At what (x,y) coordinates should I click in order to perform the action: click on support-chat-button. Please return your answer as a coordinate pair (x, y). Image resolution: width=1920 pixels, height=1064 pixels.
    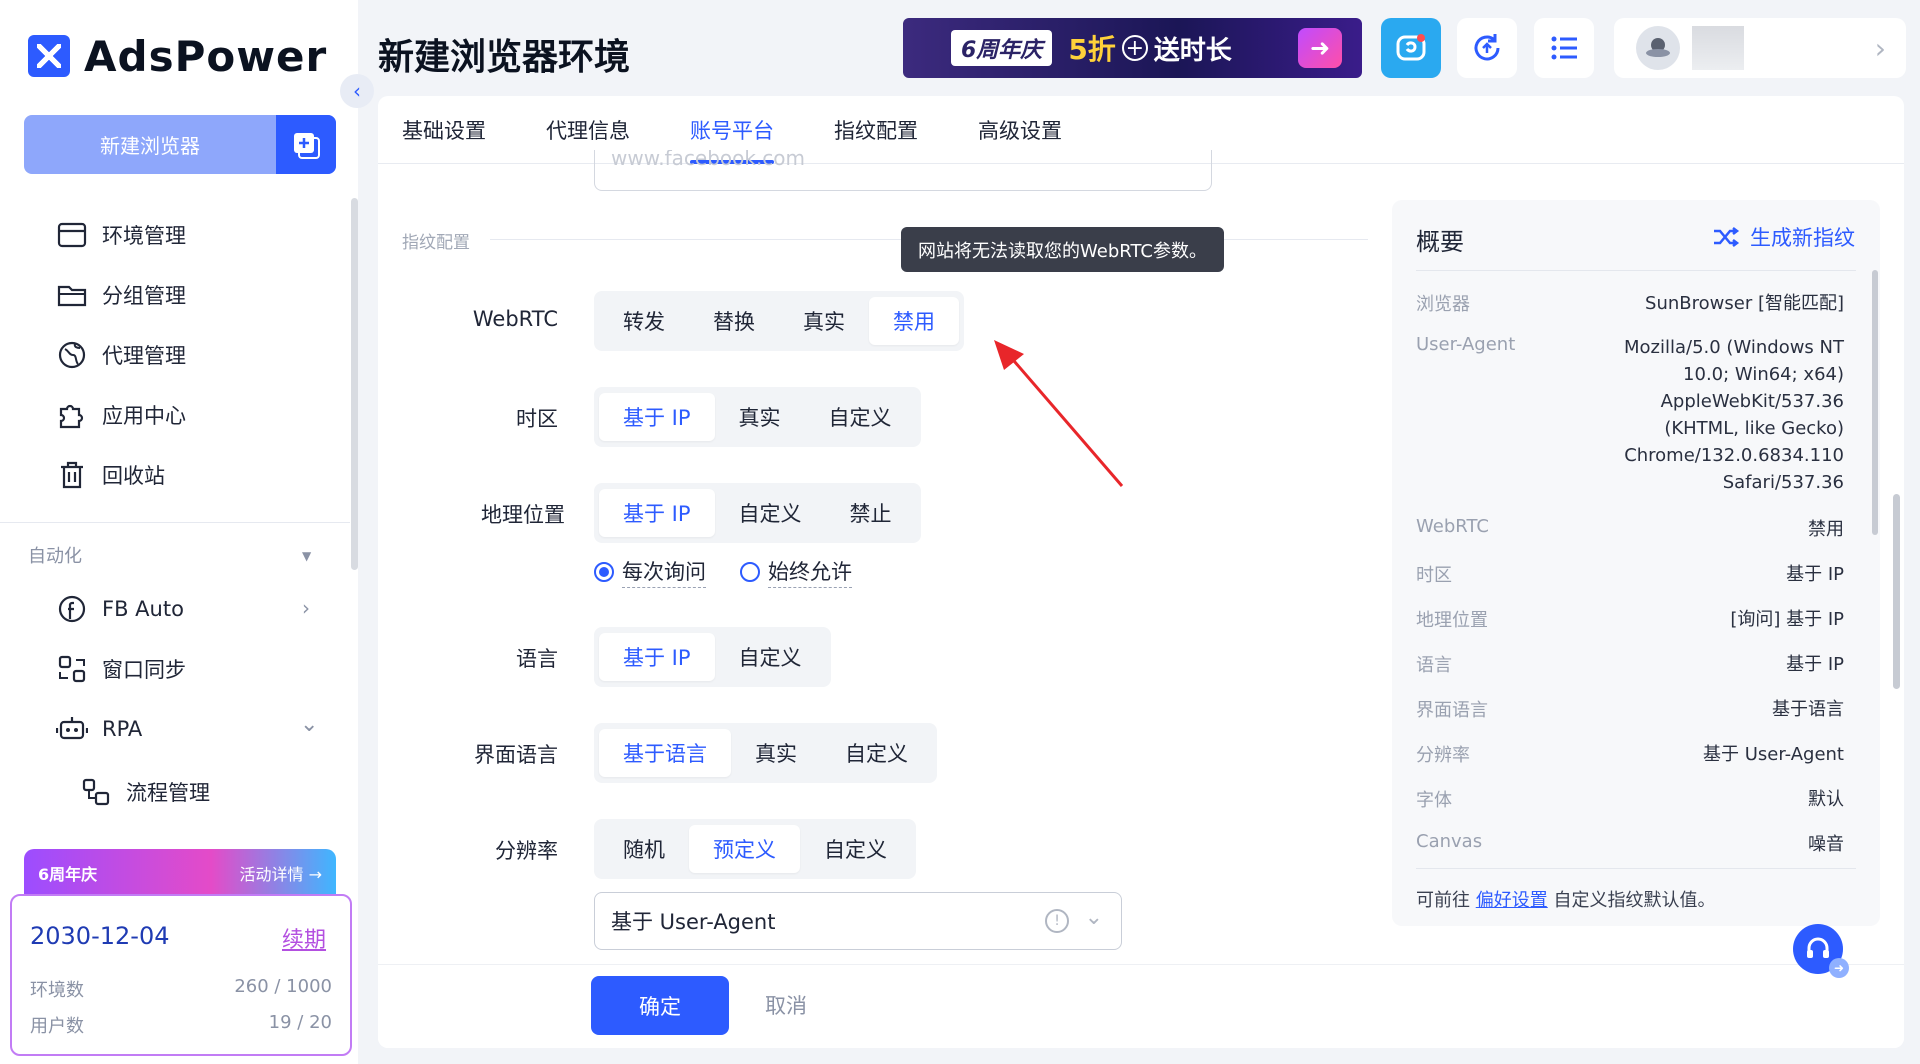
    Looking at the image, I should click on (1411, 48).